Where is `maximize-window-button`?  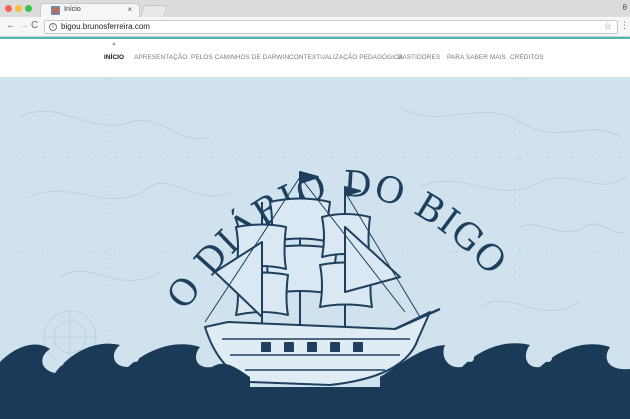 maximize-window-button is located at coordinates (28, 8).